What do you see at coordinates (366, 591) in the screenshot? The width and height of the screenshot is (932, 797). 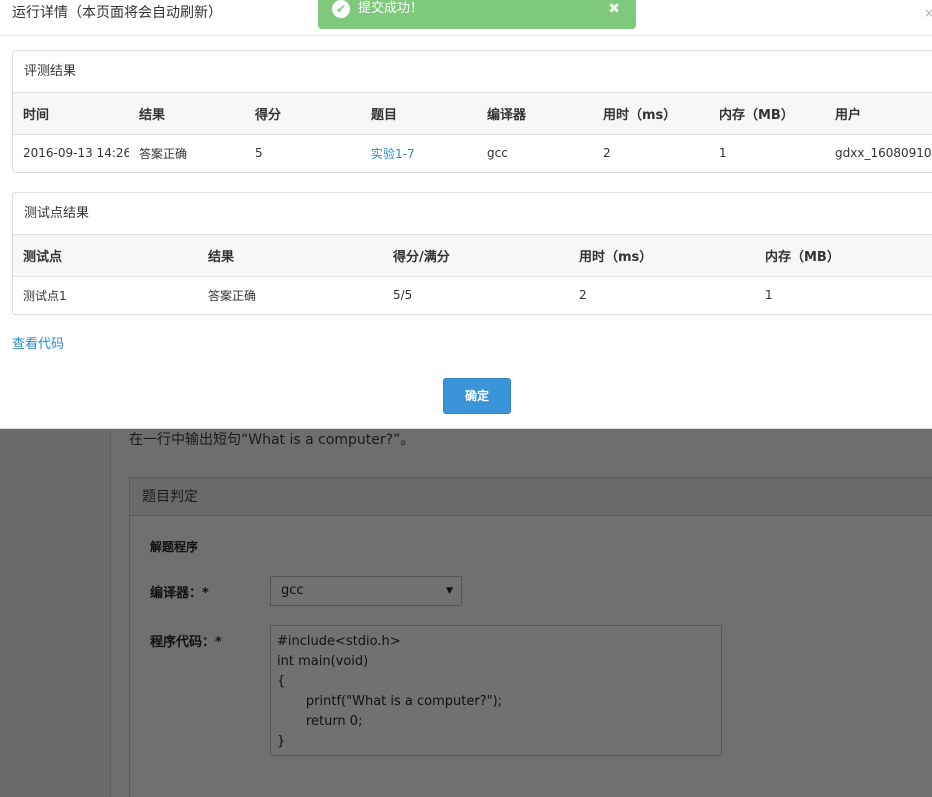 I see `compiler-select: gcc ▼` at bounding box center [366, 591].